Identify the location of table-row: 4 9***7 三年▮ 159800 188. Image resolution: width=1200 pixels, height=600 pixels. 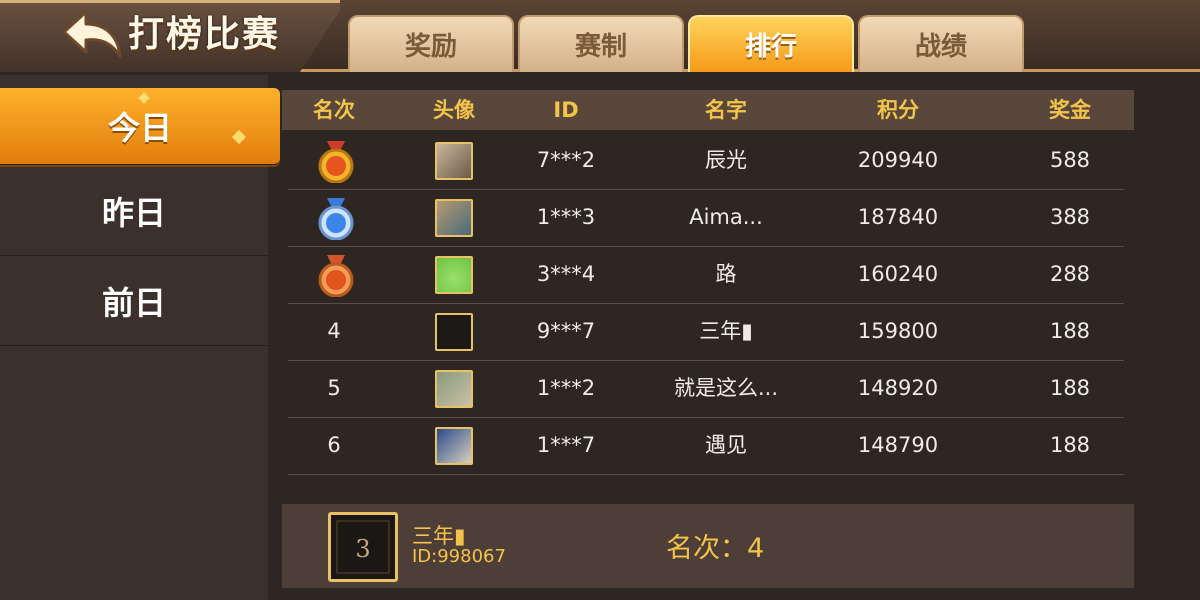
(706, 332).